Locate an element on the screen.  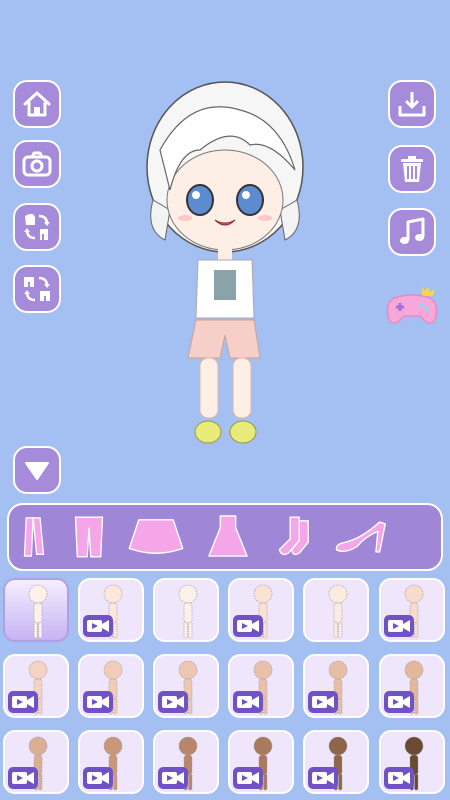
category-skirt is located at coordinates (156, 537).